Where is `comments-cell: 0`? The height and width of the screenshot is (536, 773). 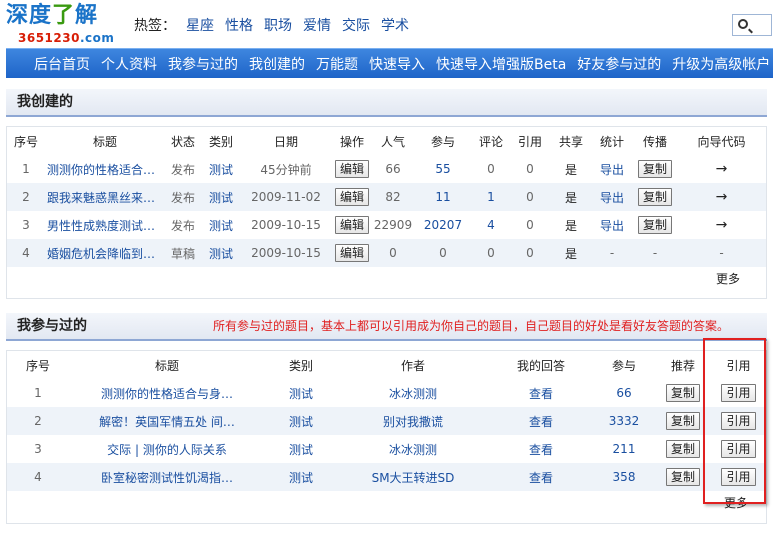 comments-cell: 0 is located at coordinates (491, 253).